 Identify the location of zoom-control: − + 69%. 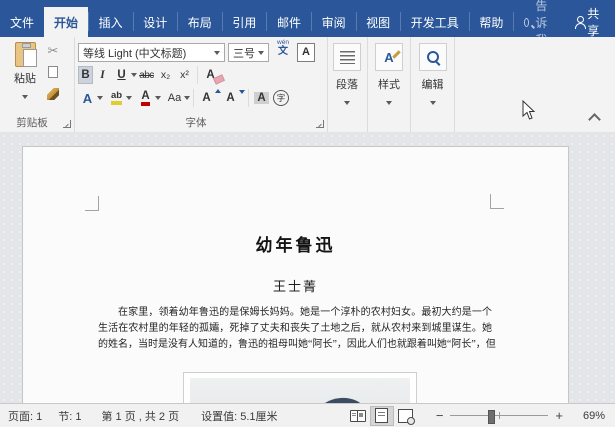
(523, 416).